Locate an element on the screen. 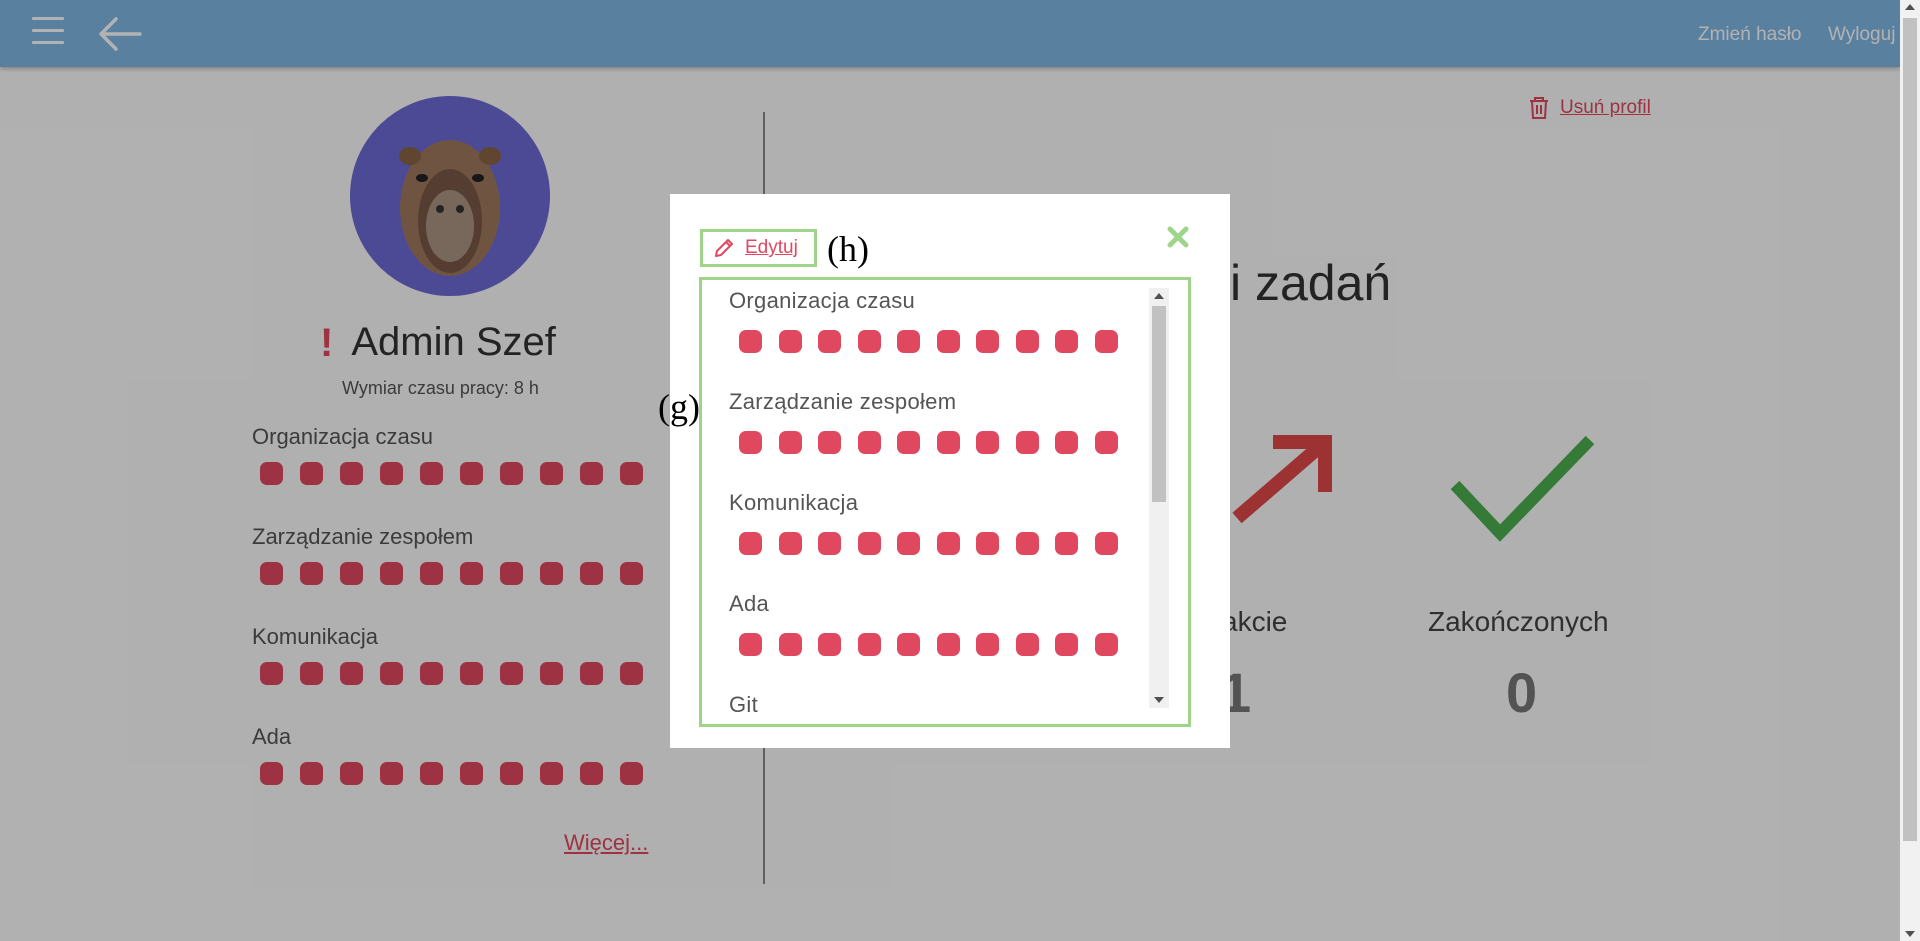  skill-item: Organizacja czasu is located at coordinates (939, 338).